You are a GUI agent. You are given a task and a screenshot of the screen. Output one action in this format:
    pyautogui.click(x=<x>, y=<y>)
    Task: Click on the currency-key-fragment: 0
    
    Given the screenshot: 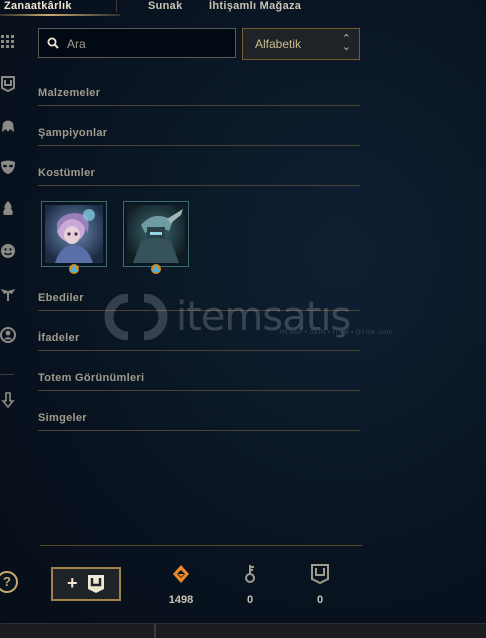 What is the action you would take?
    pyautogui.click(x=250, y=585)
    